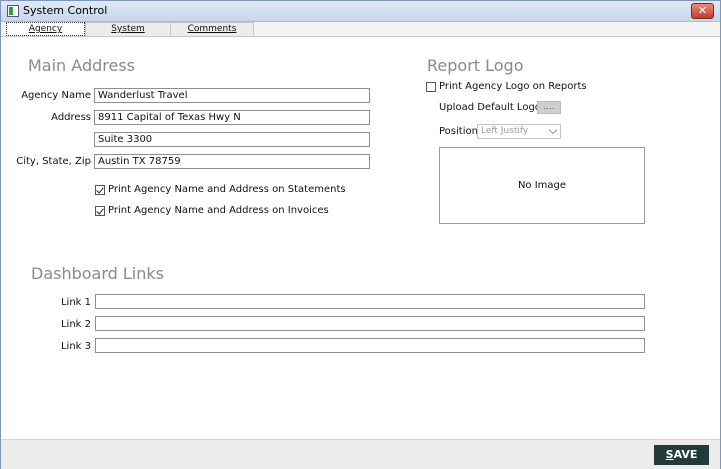  I want to click on logo-preview-text: No Image, so click(542, 185).